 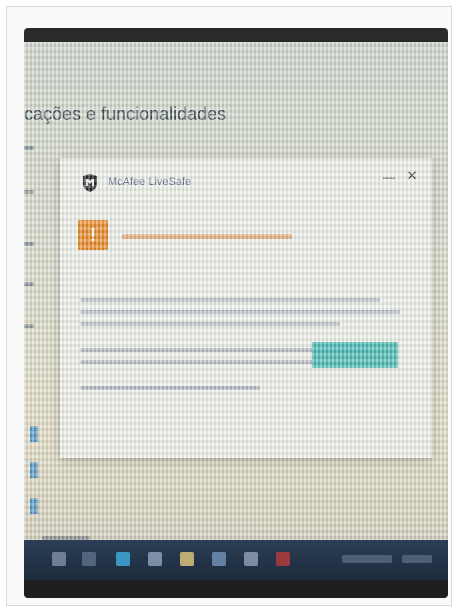 I want to click on task-view-icon, so click(x=123, y=559).